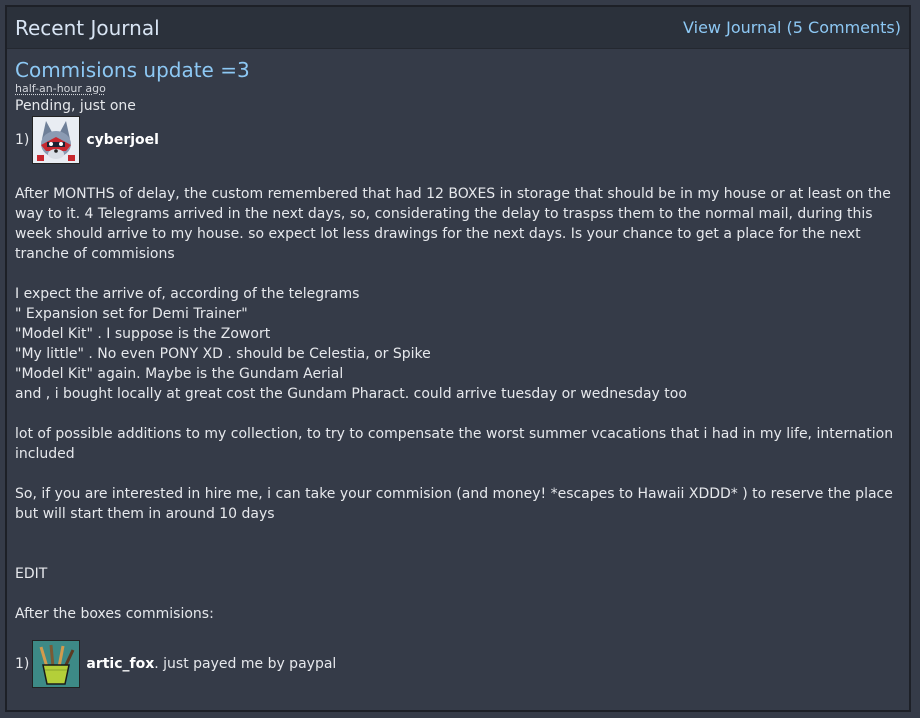 Image resolution: width=920 pixels, height=718 pixels. Describe the element at coordinates (458, 28) in the screenshot. I see `panel-header: Recent Journal View Journal (5 Comments)` at that location.